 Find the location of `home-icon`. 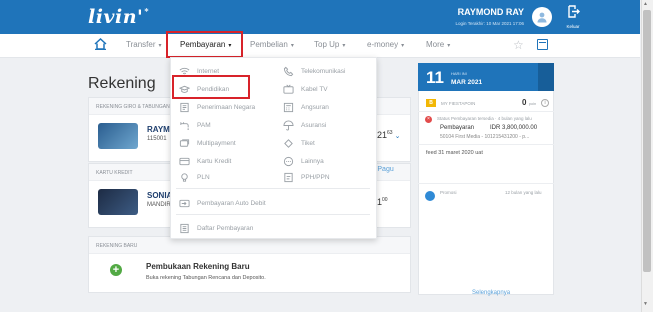

home-icon is located at coordinates (100, 44).